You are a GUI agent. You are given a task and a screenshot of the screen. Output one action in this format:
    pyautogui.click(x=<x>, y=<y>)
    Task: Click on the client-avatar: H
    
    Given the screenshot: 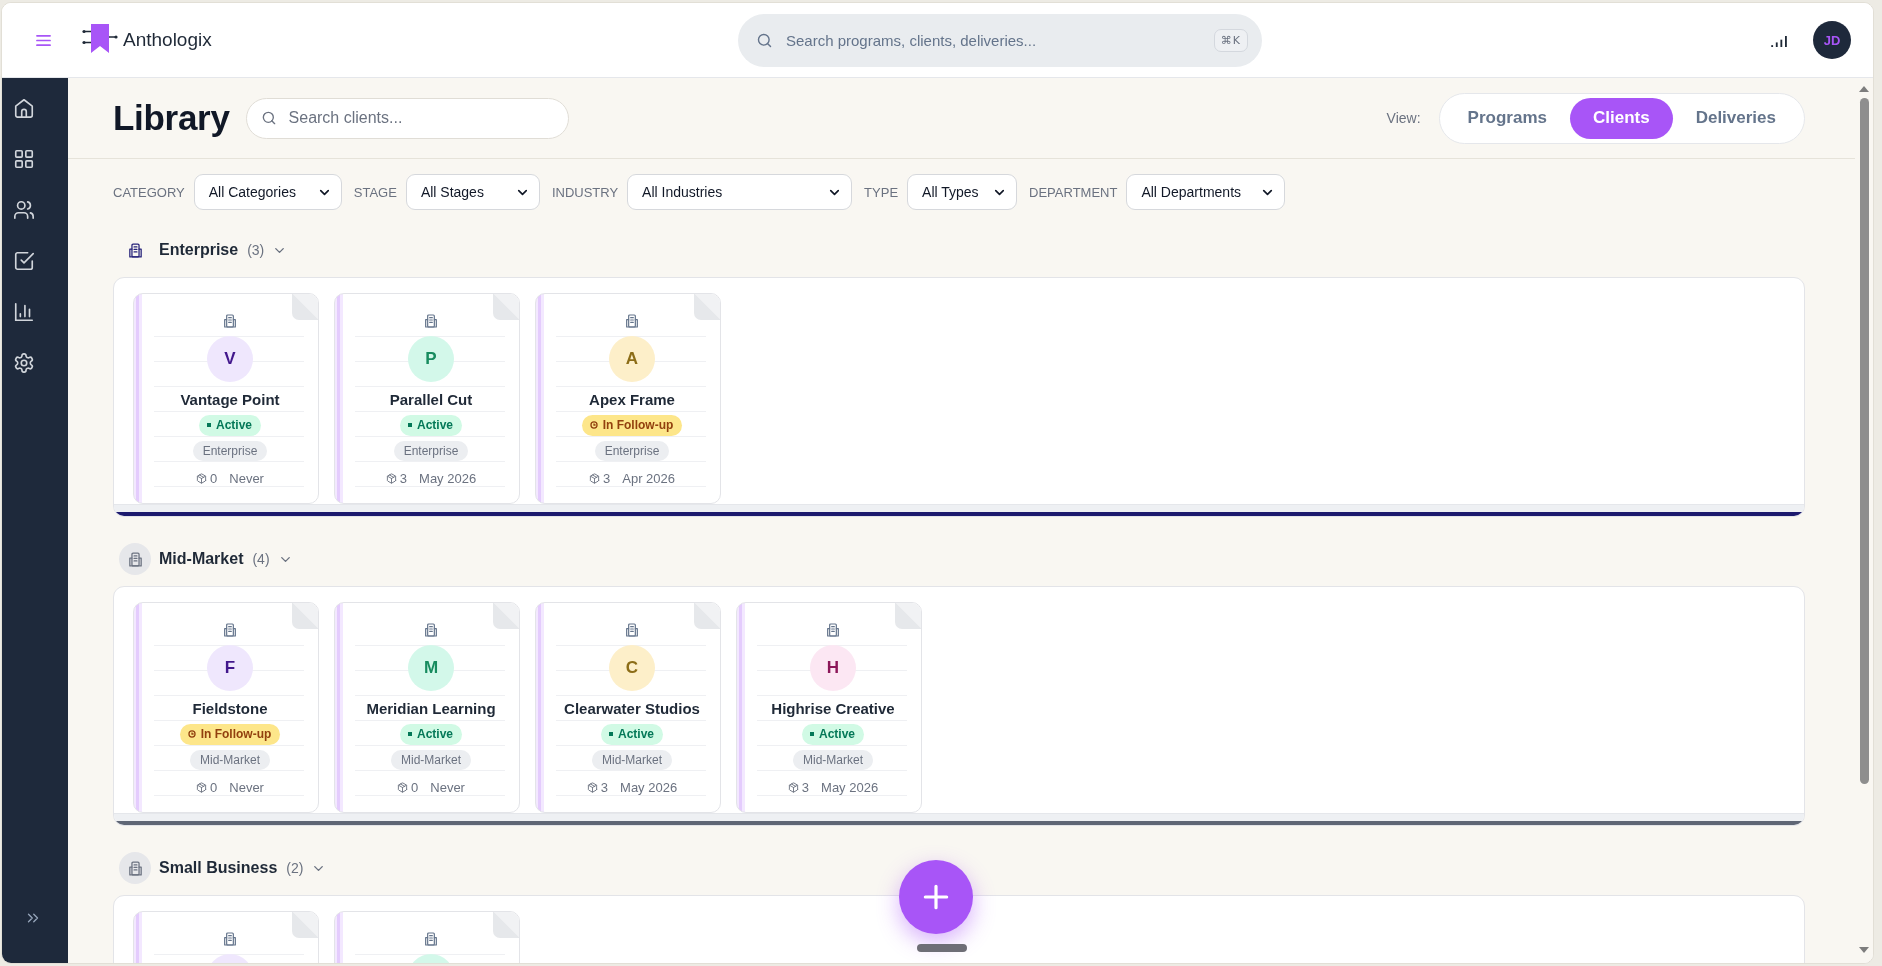 What is the action you would take?
    pyautogui.click(x=833, y=668)
    